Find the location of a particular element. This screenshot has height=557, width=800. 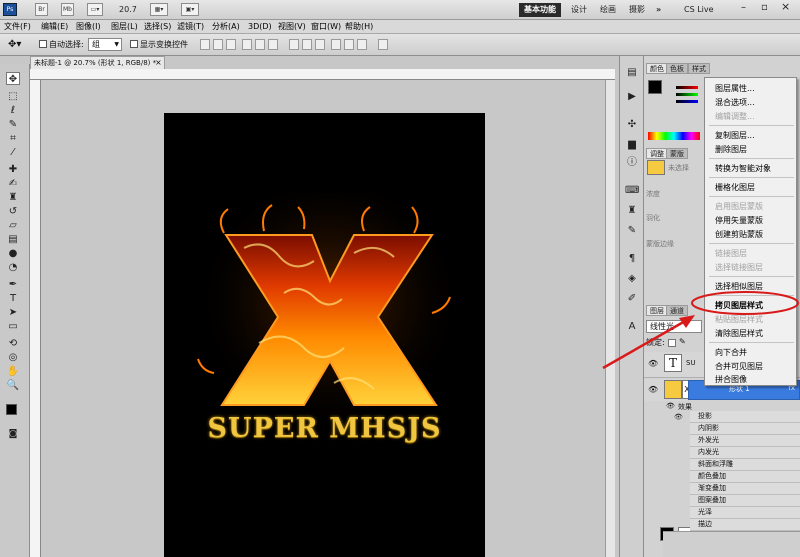

effect-inner-shadow: 内阴影 is located at coordinates (745, 429).